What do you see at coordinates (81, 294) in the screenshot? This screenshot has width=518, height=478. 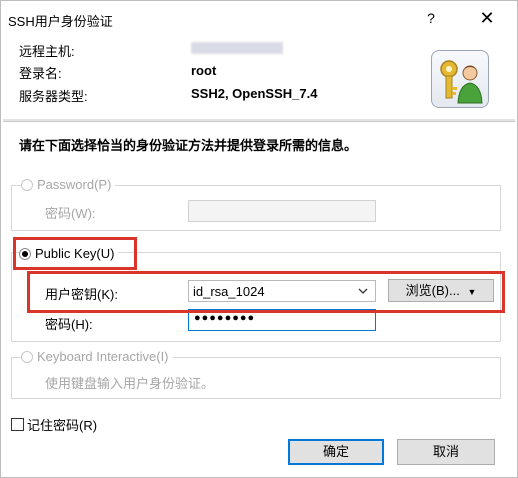 I see `user-key-label: 用户密钥(K):` at bounding box center [81, 294].